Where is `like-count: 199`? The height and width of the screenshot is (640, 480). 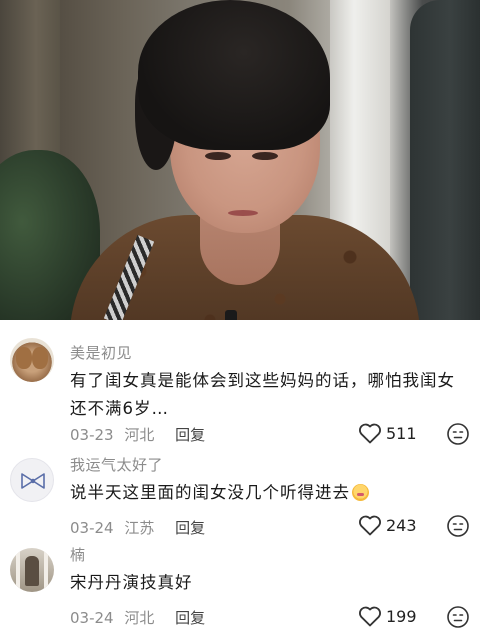 like-count: 199 is located at coordinates (401, 616).